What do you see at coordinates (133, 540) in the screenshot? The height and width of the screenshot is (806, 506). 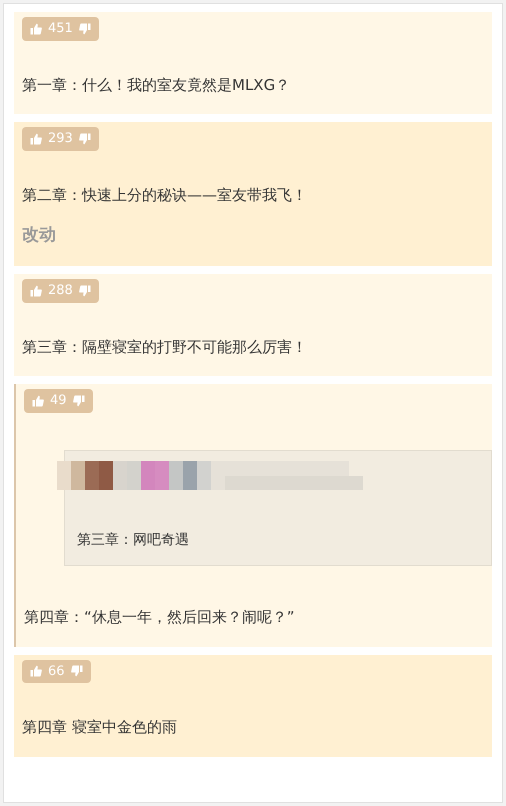 I see `quote-text: 第三章：网吧奇遇` at bounding box center [133, 540].